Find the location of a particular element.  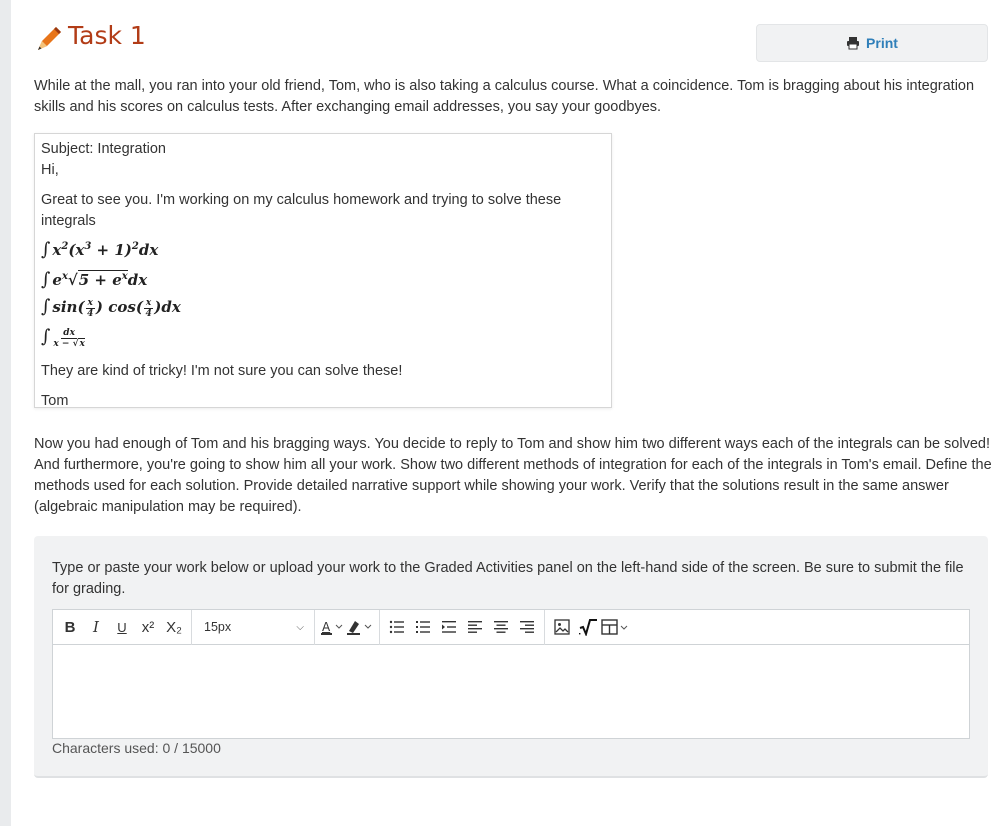

integral-1: ∫ x2(x3 + 1)2dx is located at coordinates (100, 249).